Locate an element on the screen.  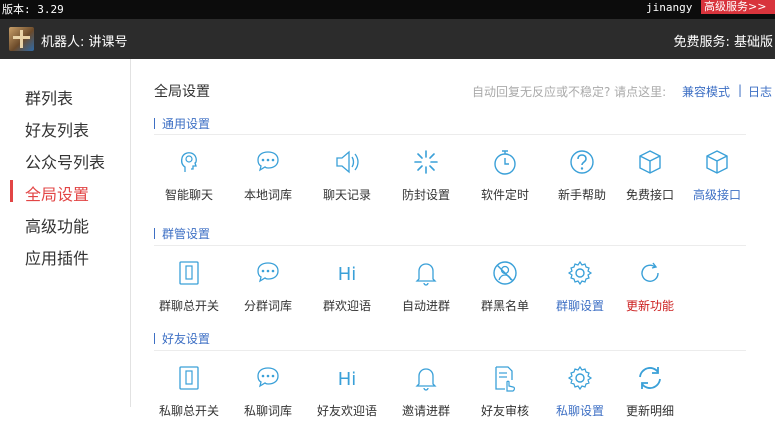
tile-label: 好友审核 is located at coordinates (504, 411).